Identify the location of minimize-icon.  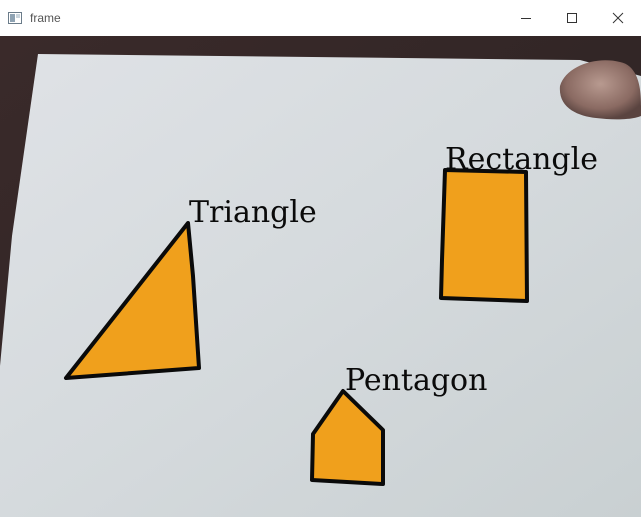
(526, 18).